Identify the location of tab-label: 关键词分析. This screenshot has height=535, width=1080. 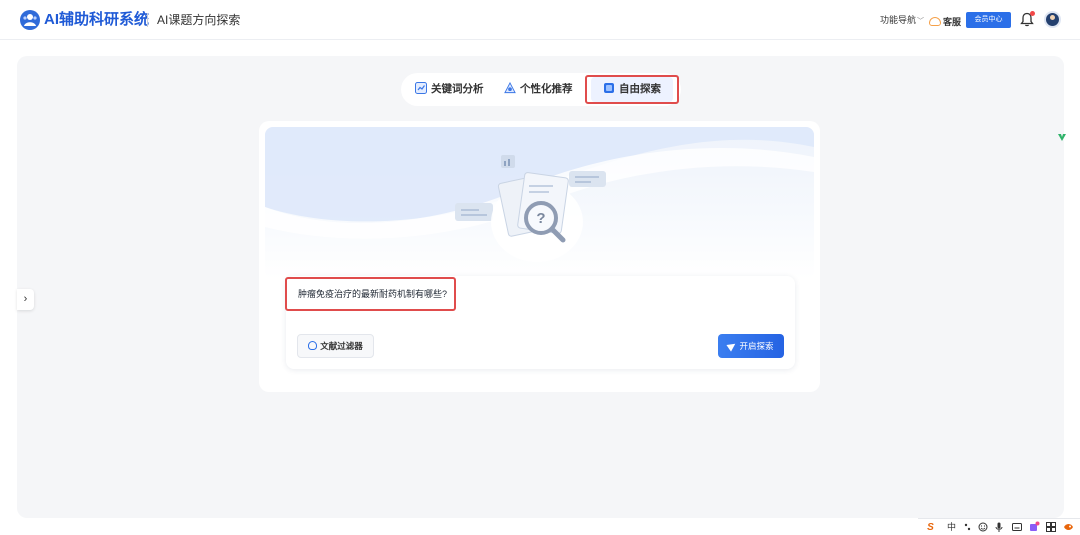
(457, 89).